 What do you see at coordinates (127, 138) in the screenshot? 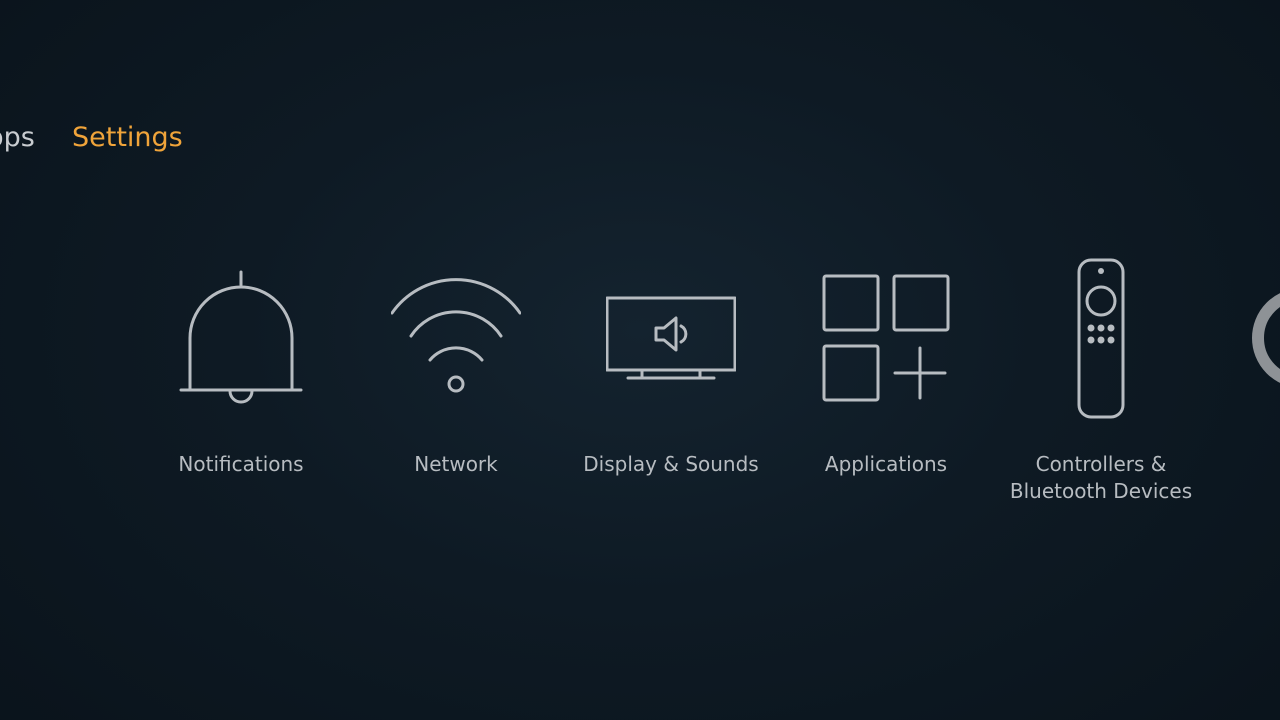
I see `nav-tab-settings: Settings` at bounding box center [127, 138].